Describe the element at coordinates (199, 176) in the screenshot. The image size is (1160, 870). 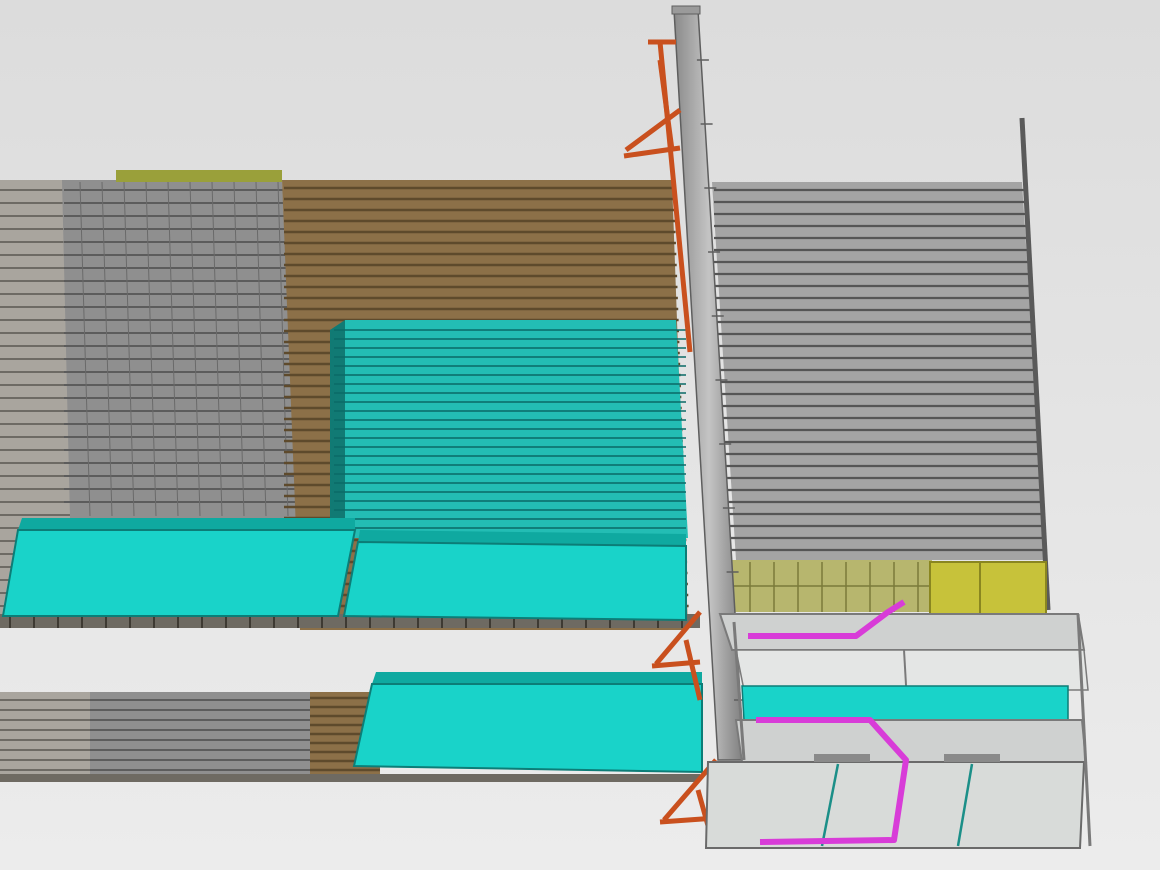
I see `upper-rack-olive-strip` at that location.